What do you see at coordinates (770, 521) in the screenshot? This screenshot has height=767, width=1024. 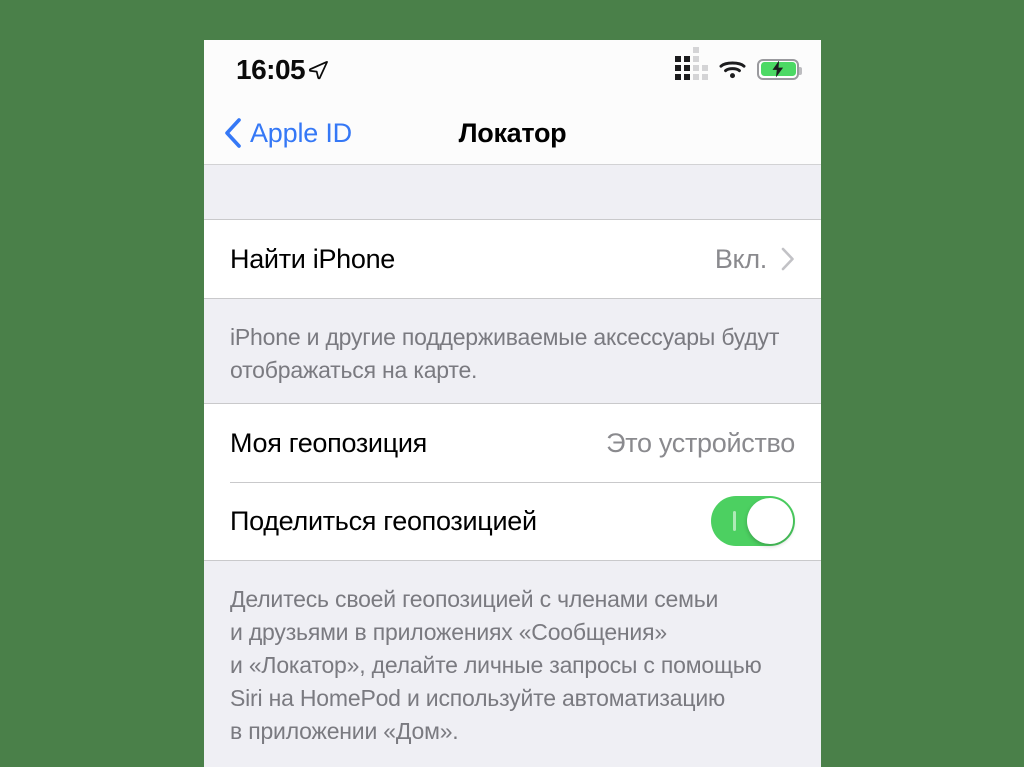 I see `toggle-knob` at bounding box center [770, 521].